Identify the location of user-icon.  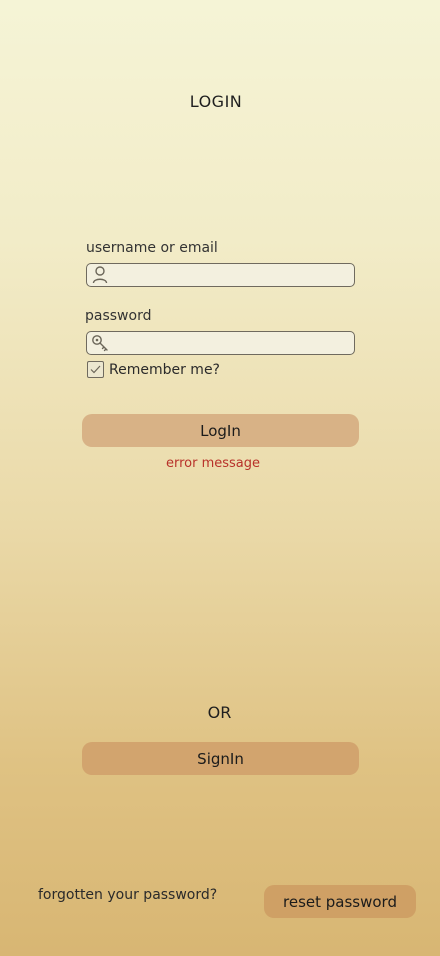
(100, 275).